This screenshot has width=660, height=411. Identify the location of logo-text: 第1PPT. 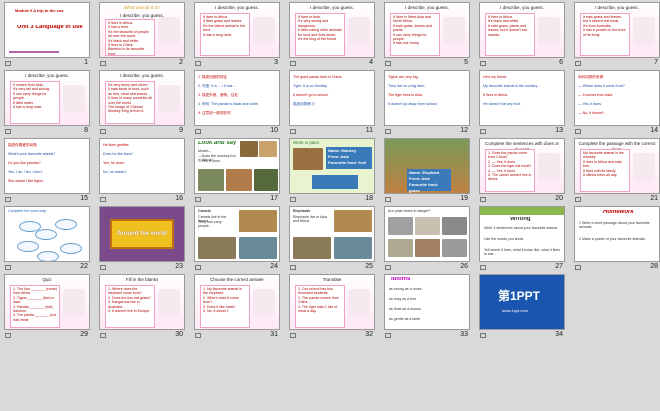
(519, 296).